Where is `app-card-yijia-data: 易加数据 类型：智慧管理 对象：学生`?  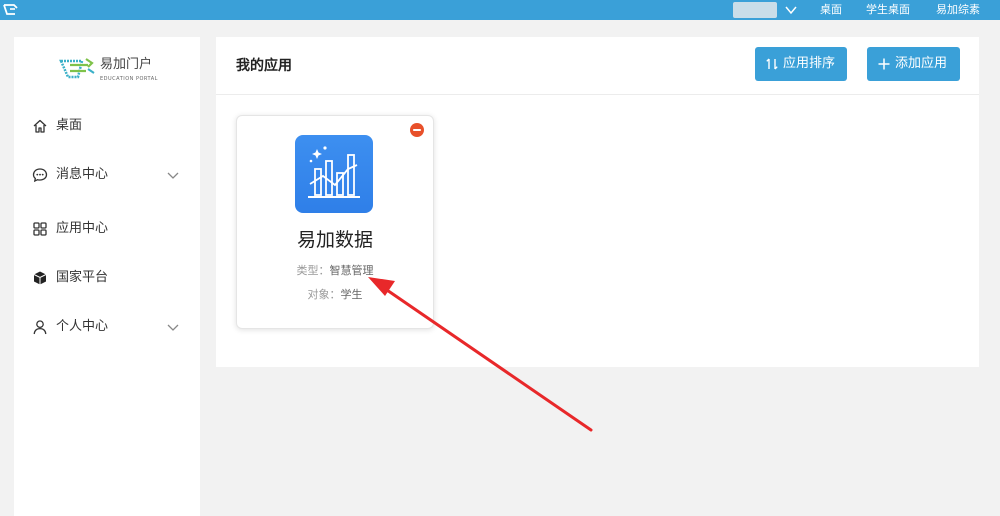
app-card-yijia-data: 易加数据 类型：智慧管理 对象：学生 is located at coordinates (335, 222).